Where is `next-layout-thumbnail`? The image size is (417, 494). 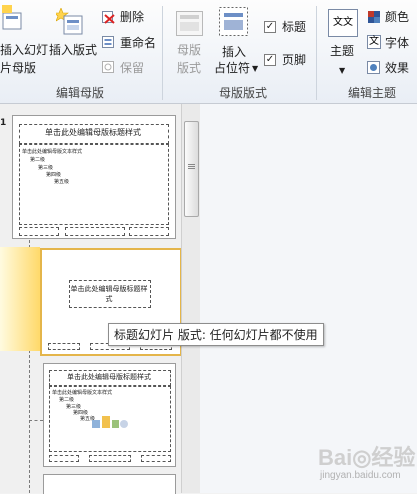
next-layout-thumbnail is located at coordinates (109, 484).